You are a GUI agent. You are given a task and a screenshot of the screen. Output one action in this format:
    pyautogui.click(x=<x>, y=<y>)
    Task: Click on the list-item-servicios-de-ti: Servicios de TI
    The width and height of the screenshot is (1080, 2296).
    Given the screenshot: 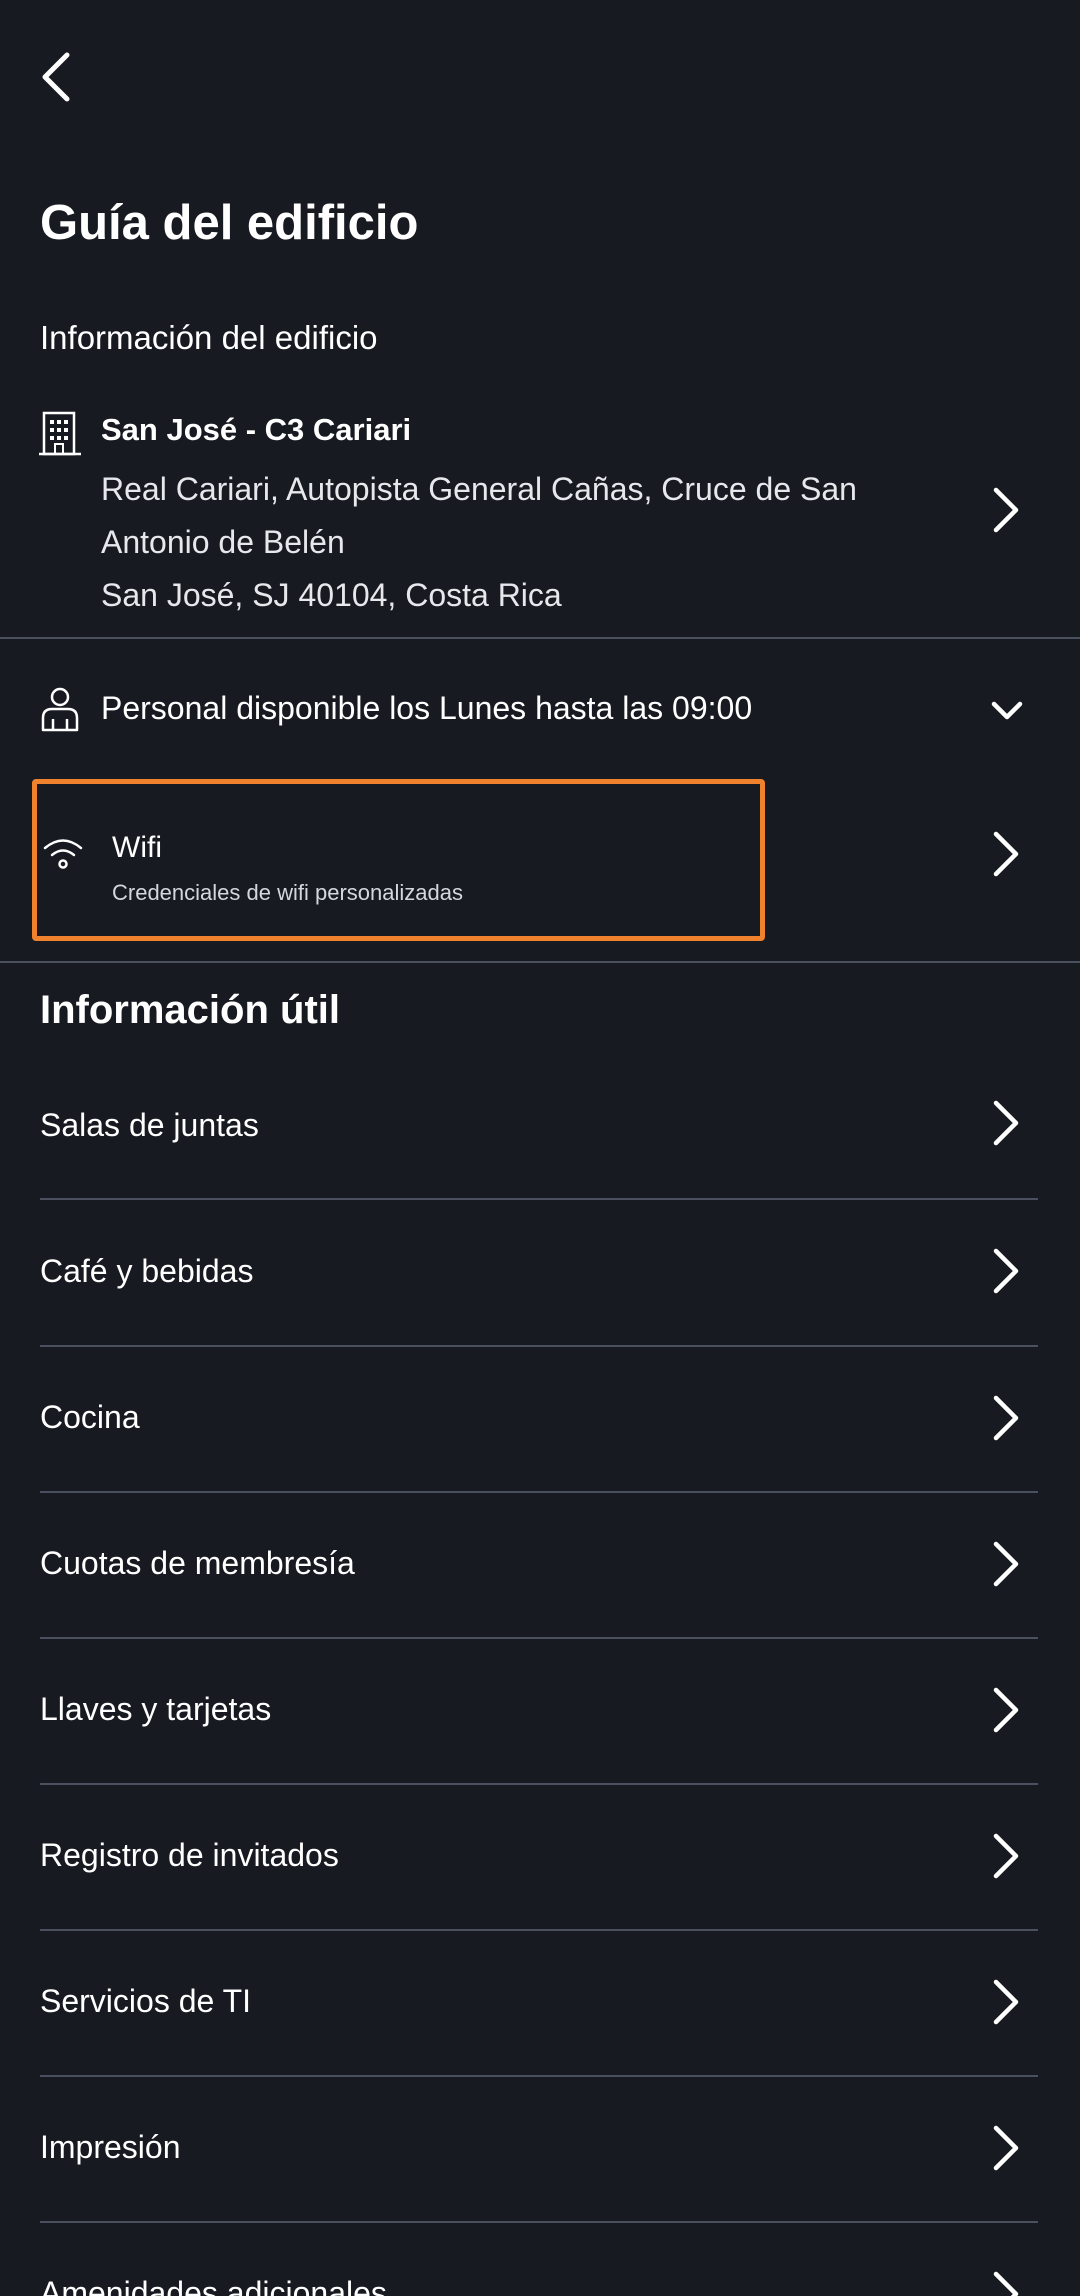 What is the action you would take?
    pyautogui.click(x=540, y=2003)
    